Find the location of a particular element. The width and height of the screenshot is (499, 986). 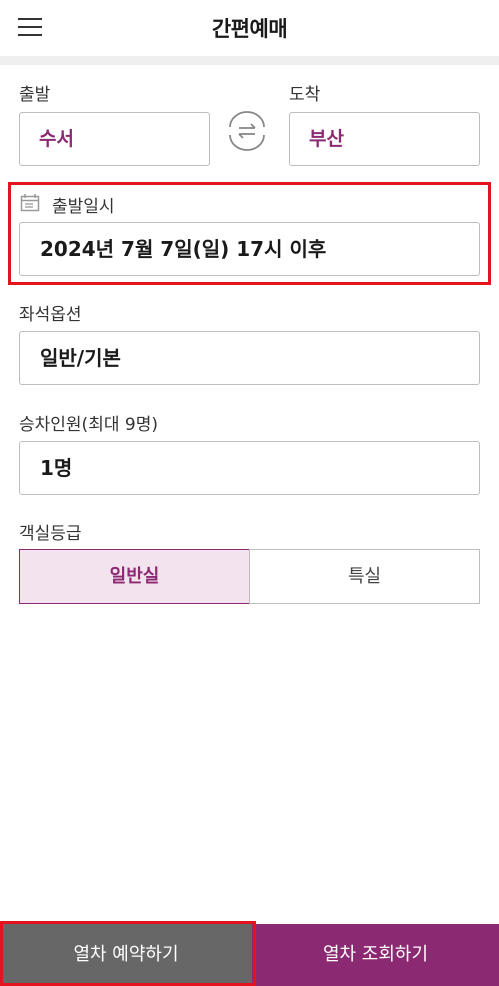

calendar-icon is located at coordinates (30, 203).